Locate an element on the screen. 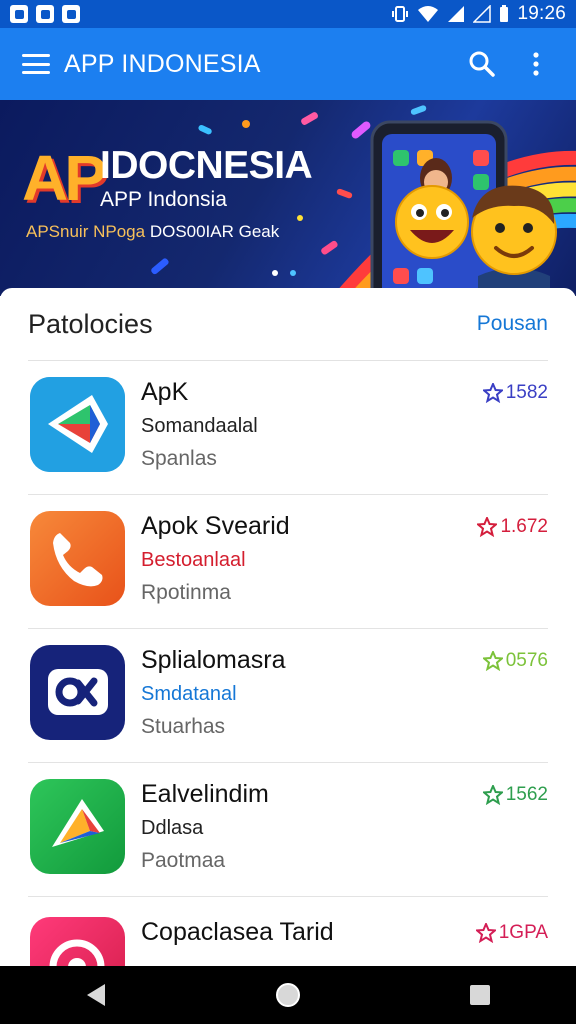 The image size is (576, 1034). banner-tagline-highlight: APSnuir NPoga is located at coordinates (86, 231).